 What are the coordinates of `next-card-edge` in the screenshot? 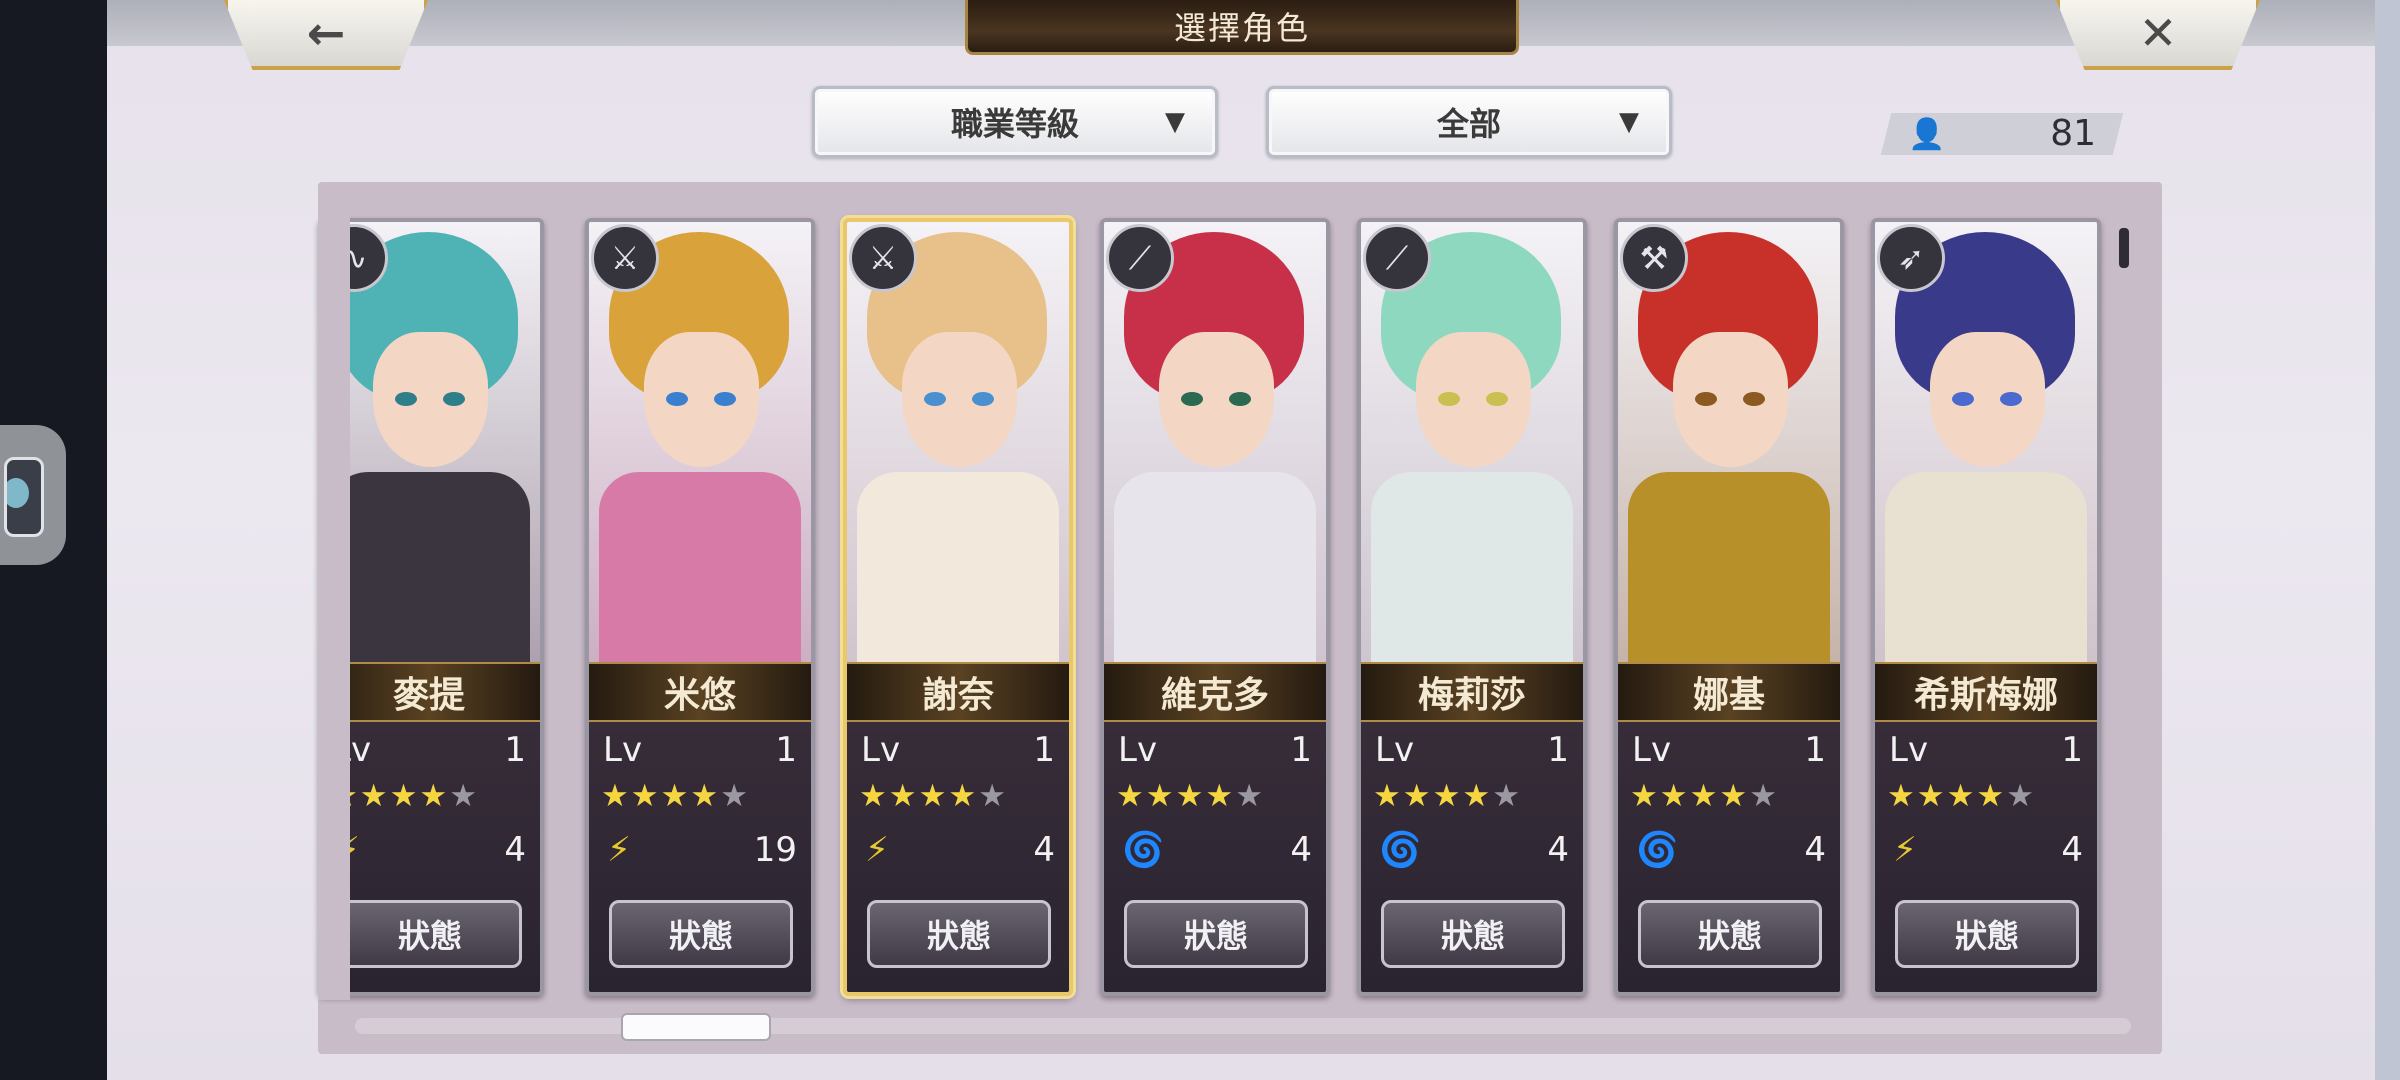 It's located at (2124, 248).